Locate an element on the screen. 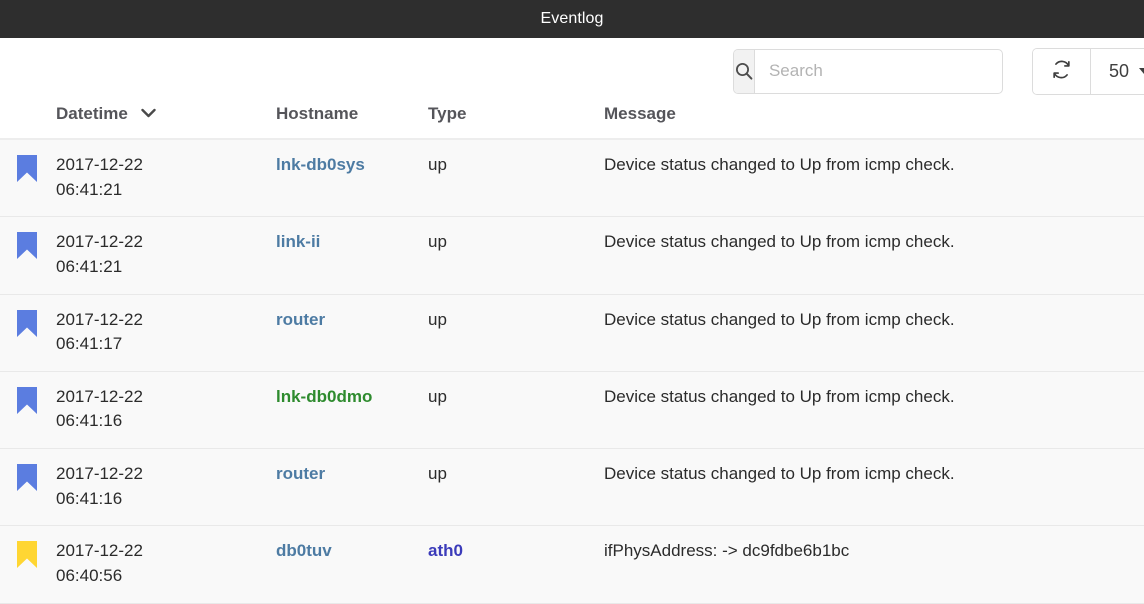 The image size is (1144, 604). toolbar: 50 is located at coordinates (572, 71).